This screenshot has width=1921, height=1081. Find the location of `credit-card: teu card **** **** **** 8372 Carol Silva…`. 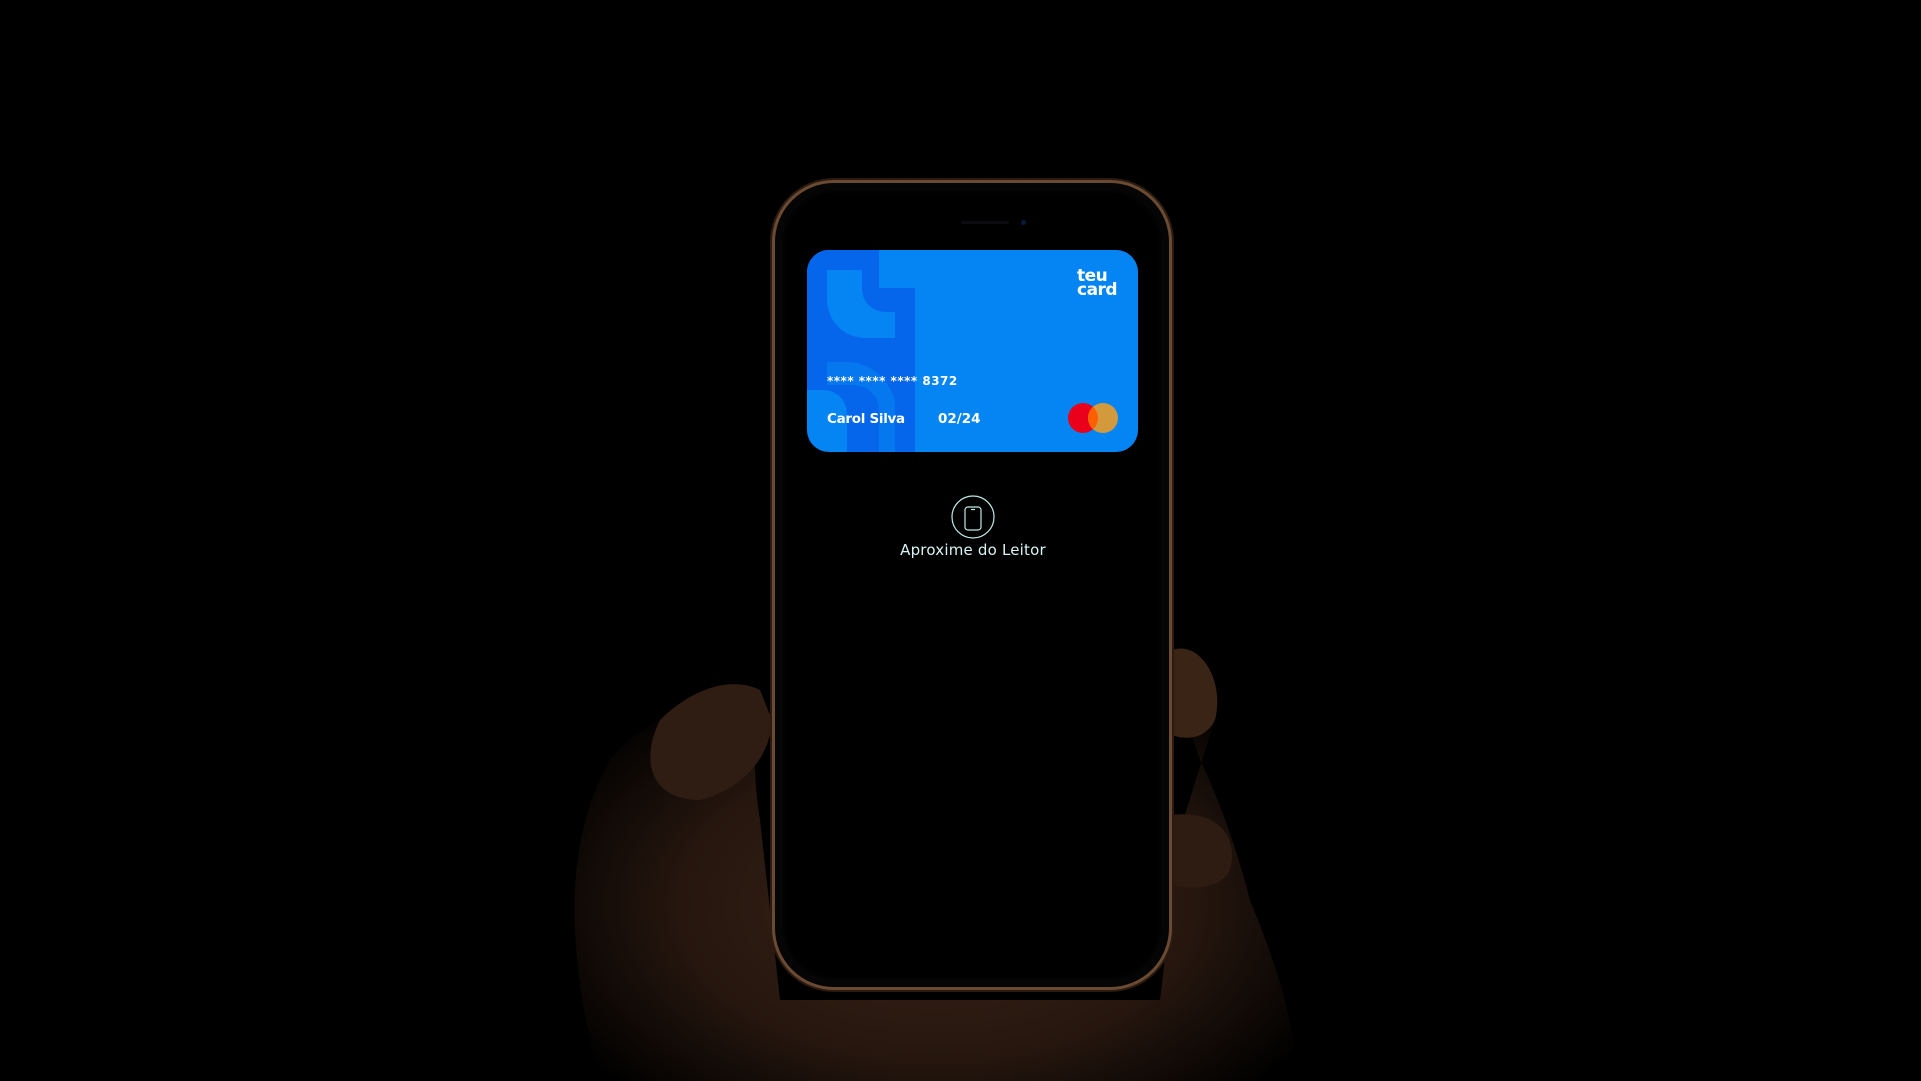

credit-card: teu card **** **** **** 8372 Carol Silva… is located at coordinates (972, 351).